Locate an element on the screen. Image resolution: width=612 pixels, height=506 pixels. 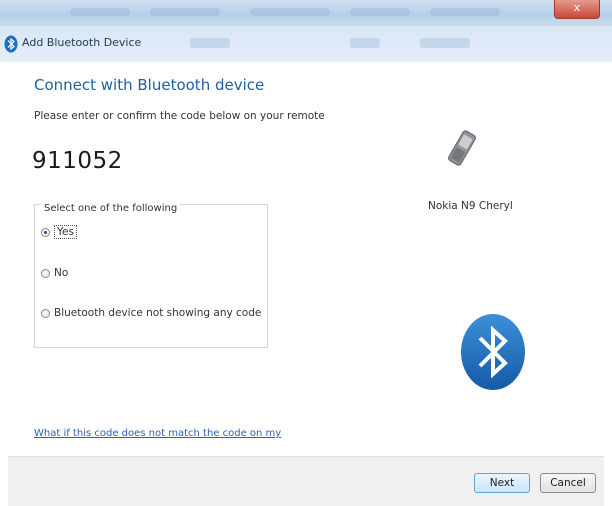
option-label: Yes is located at coordinates (65, 232).